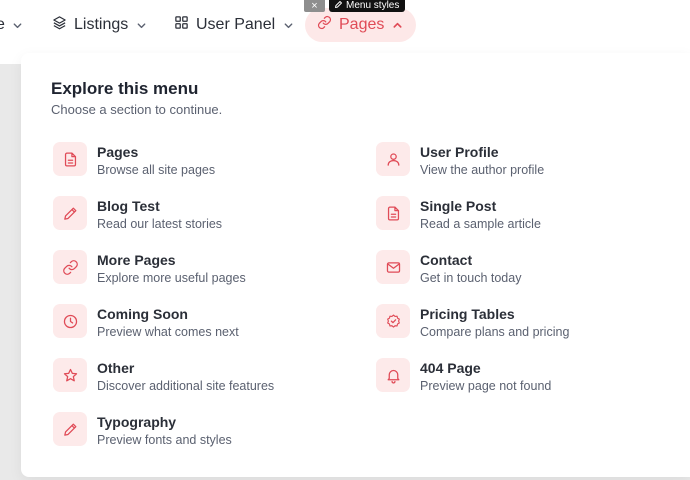  I want to click on menu-item-title: Contact, so click(446, 260).